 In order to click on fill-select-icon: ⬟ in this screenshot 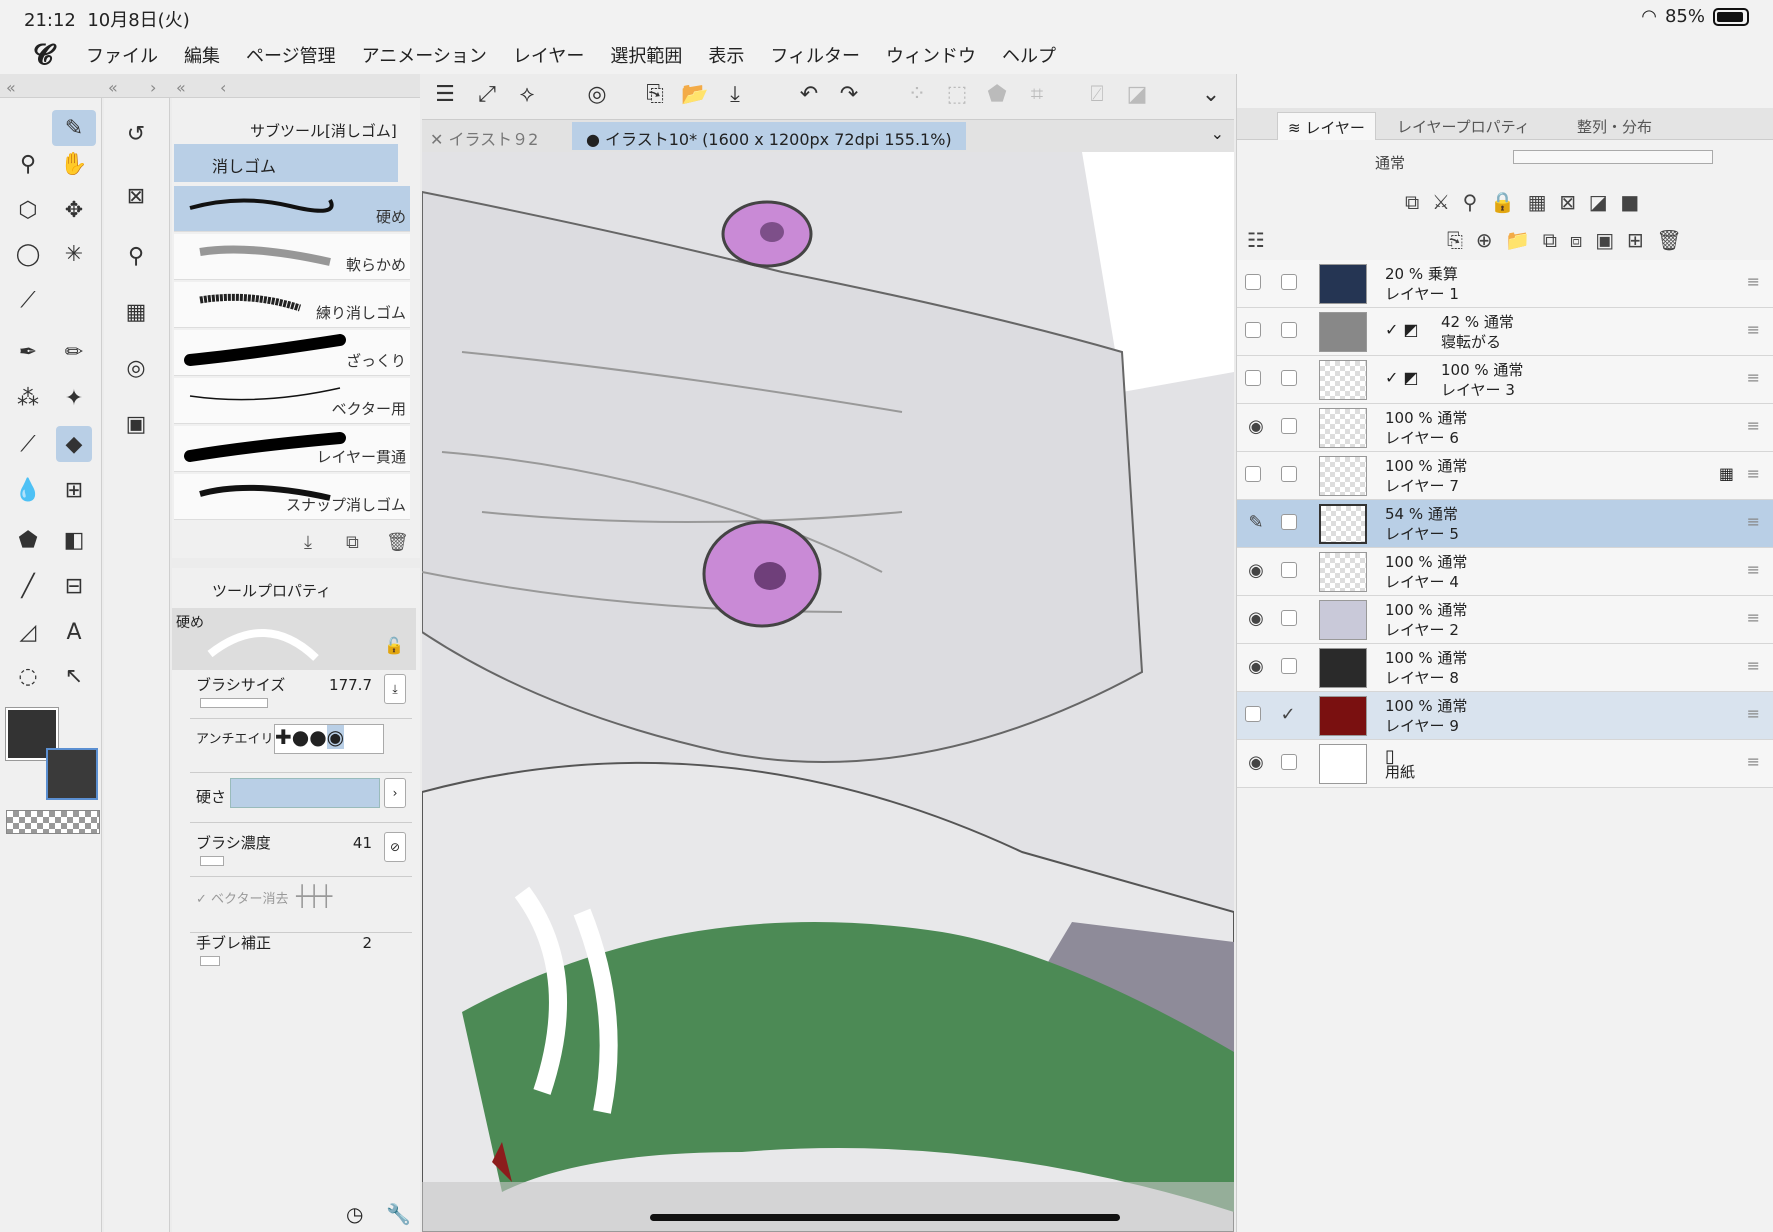, I will do `click(997, 97)`.